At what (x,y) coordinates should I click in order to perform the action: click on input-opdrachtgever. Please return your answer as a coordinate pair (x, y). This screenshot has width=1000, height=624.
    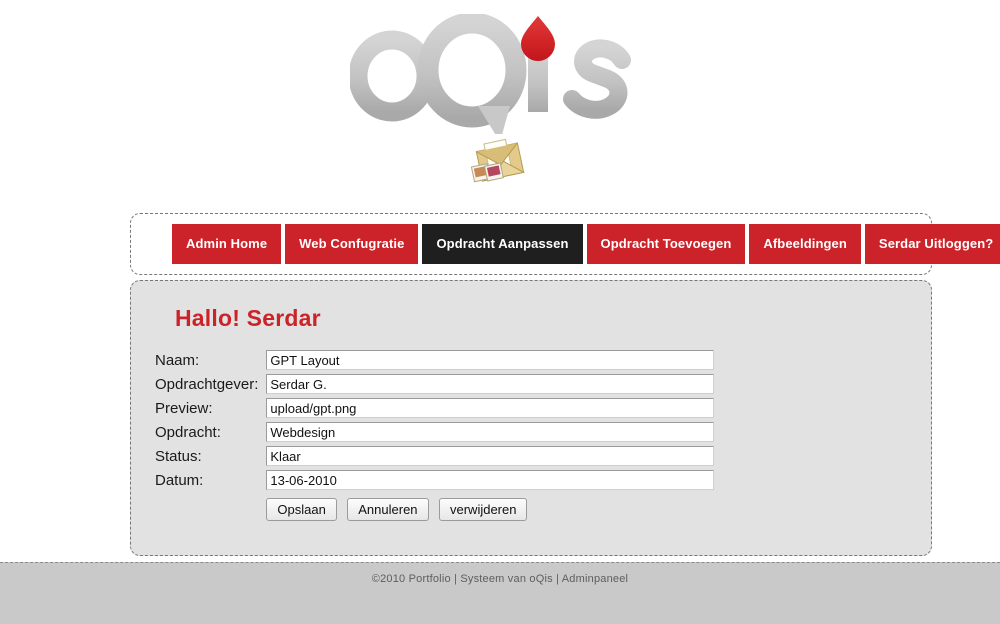
    Looking at the image, I should click on (490, 384).